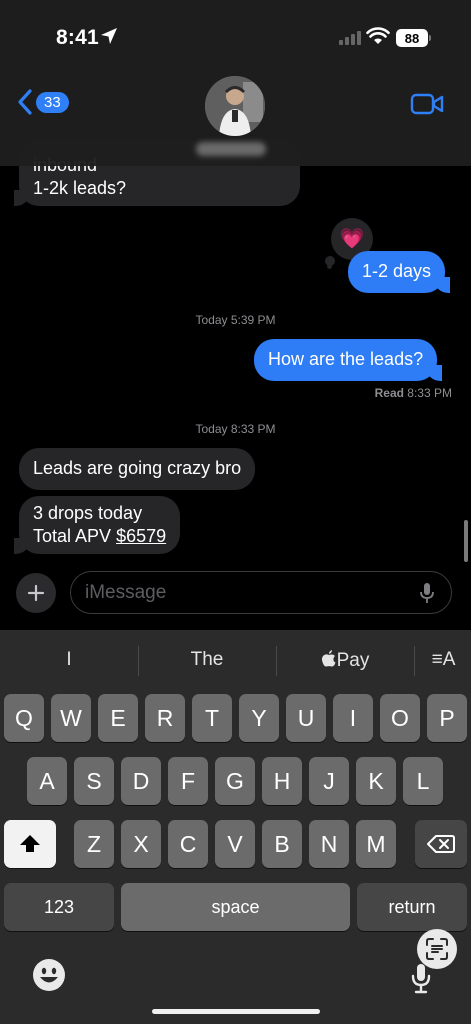  What do you see at coordinates (118, 718) in the screenshot?
I see `key-e: E` at bounding box center [118, 718].